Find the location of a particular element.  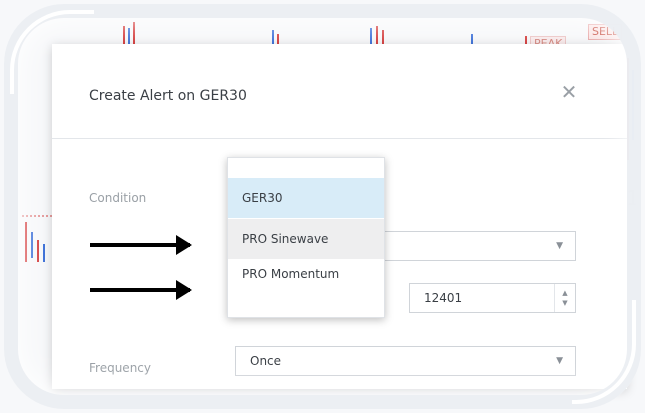

dropdown-option-ger30: GER30 is located at coordinates (306, 198).